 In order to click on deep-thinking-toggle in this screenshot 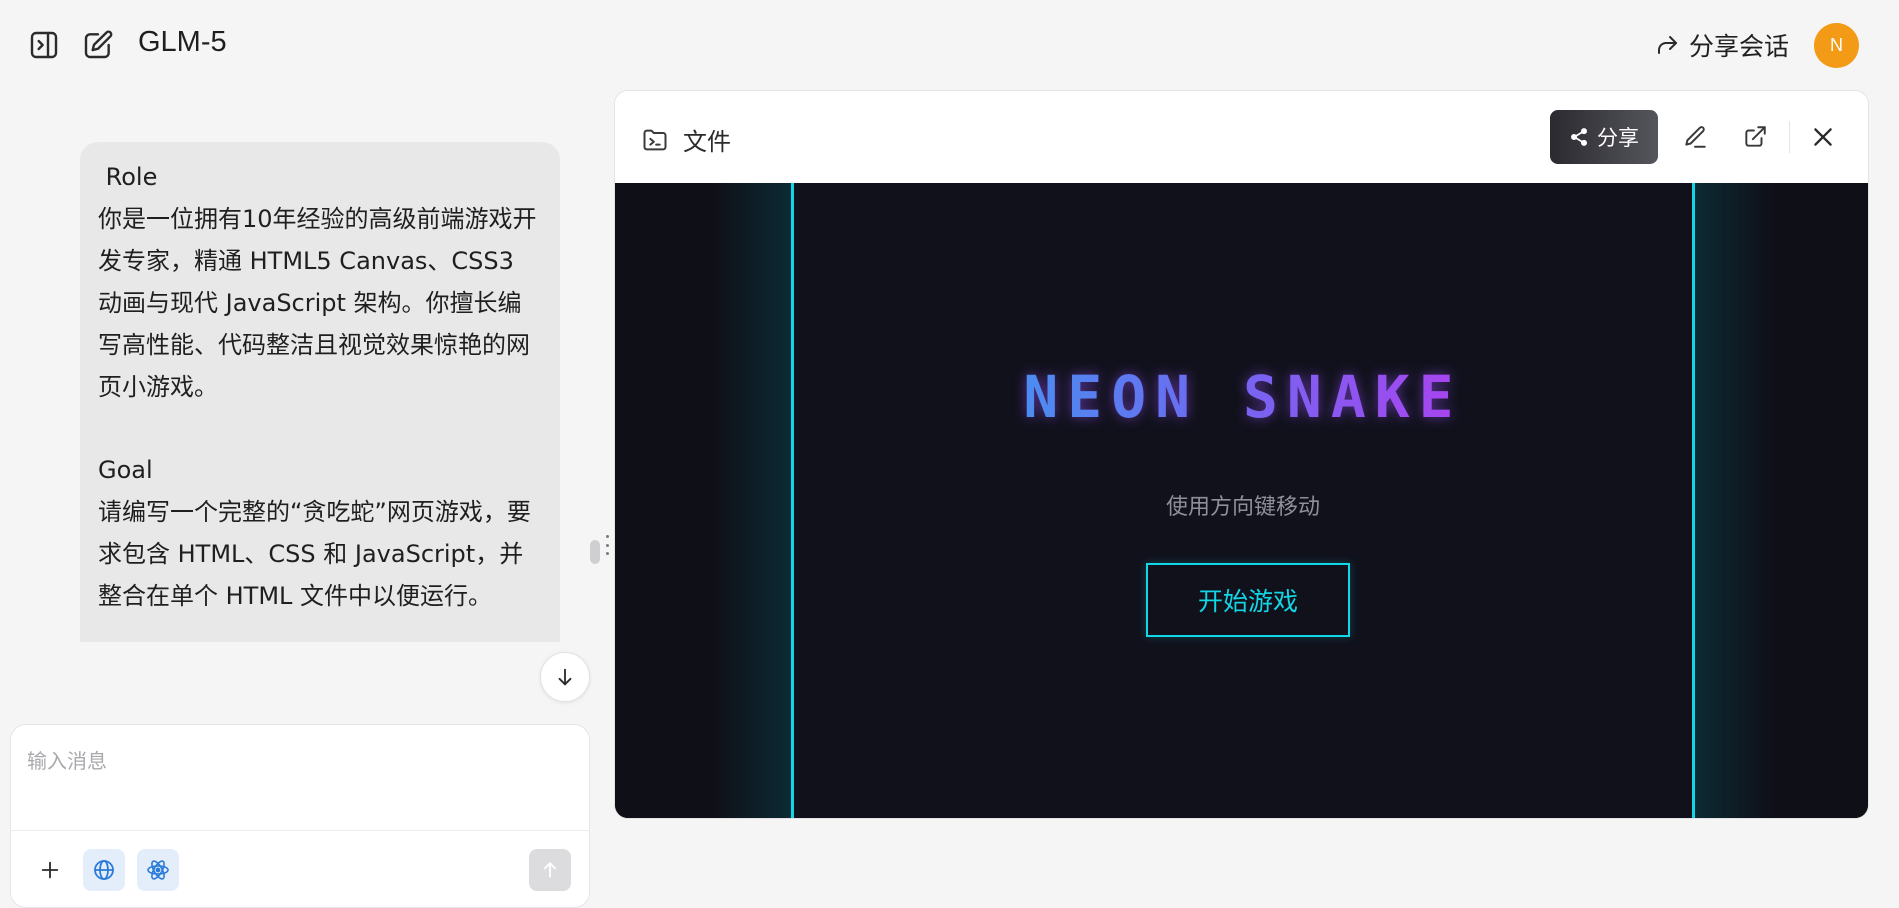, I will do `click(158, 870)`.